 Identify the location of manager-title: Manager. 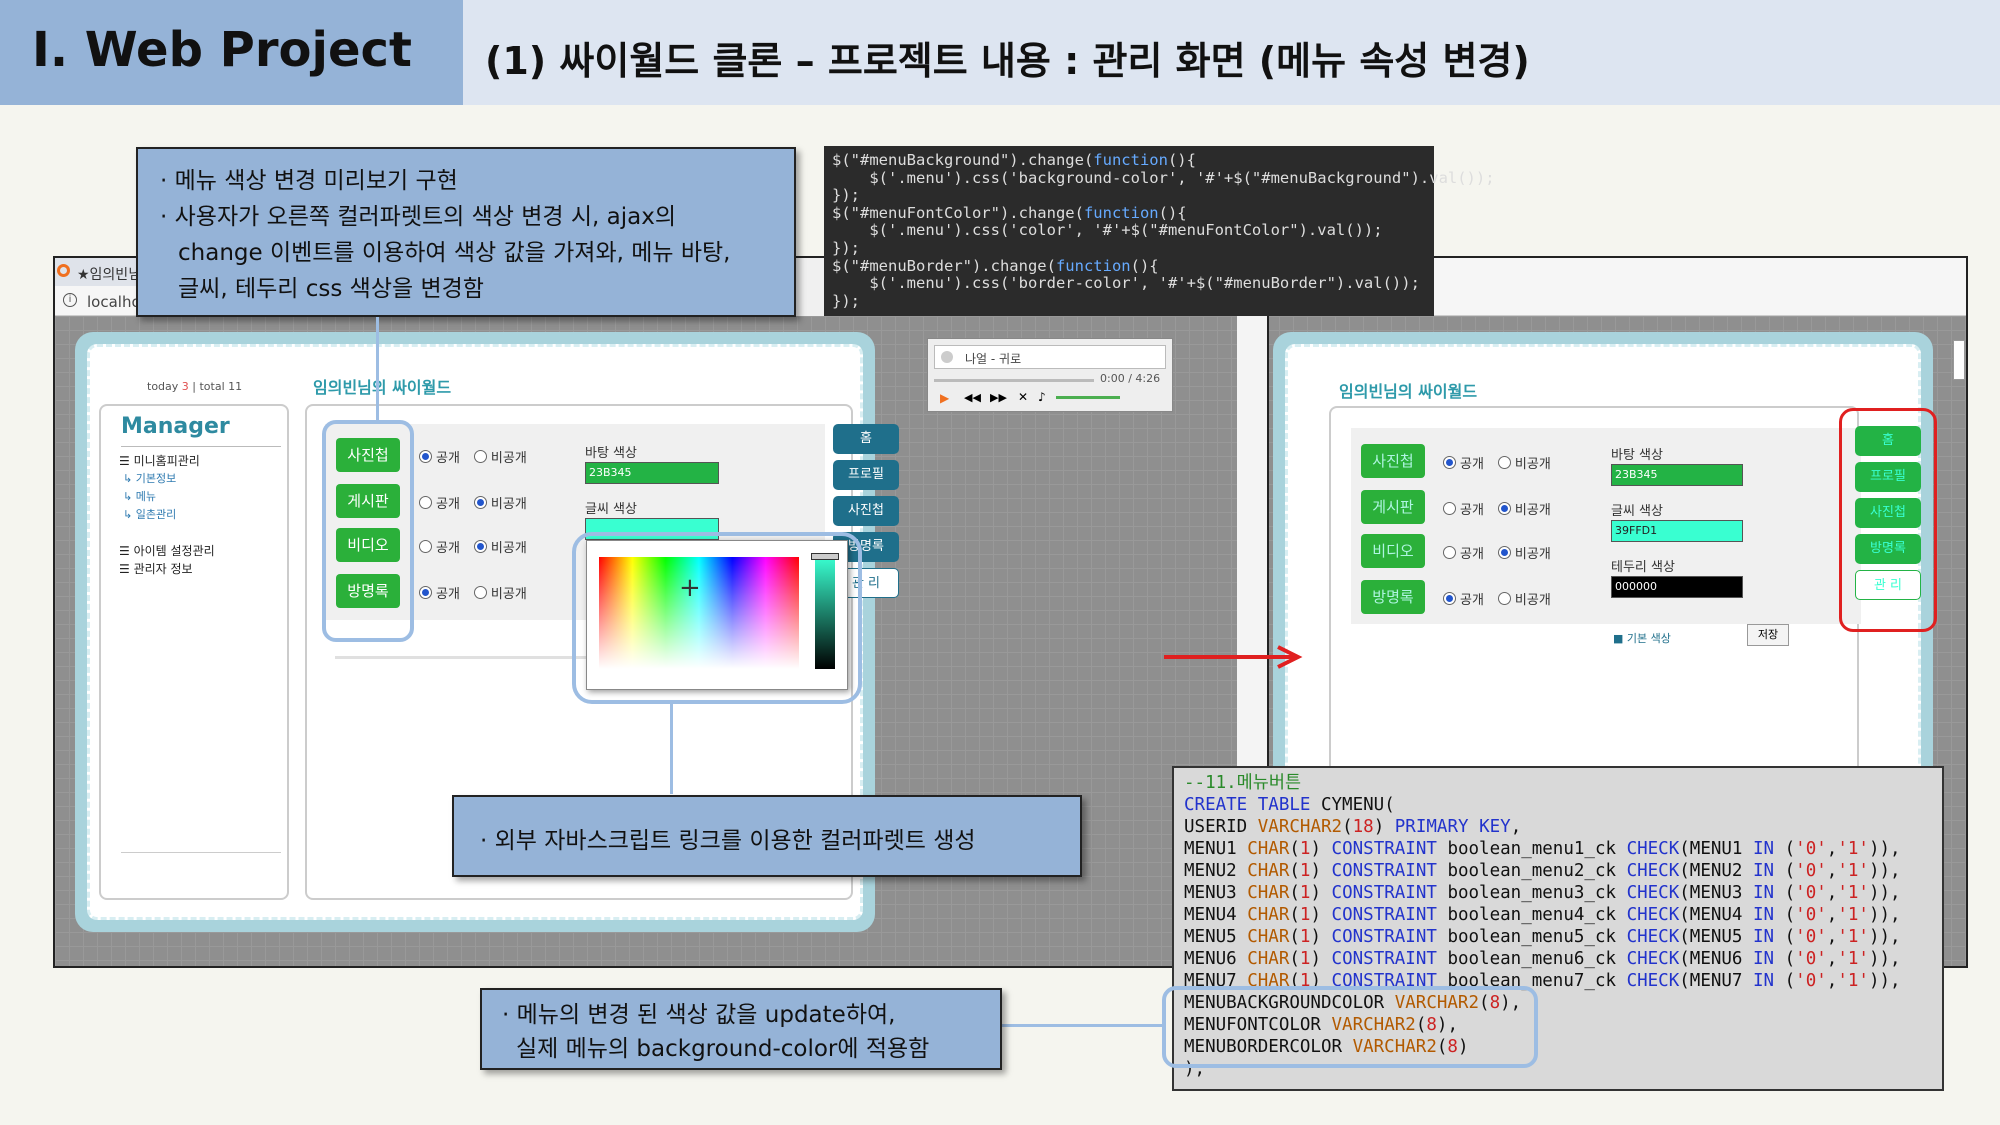
(175, 426).